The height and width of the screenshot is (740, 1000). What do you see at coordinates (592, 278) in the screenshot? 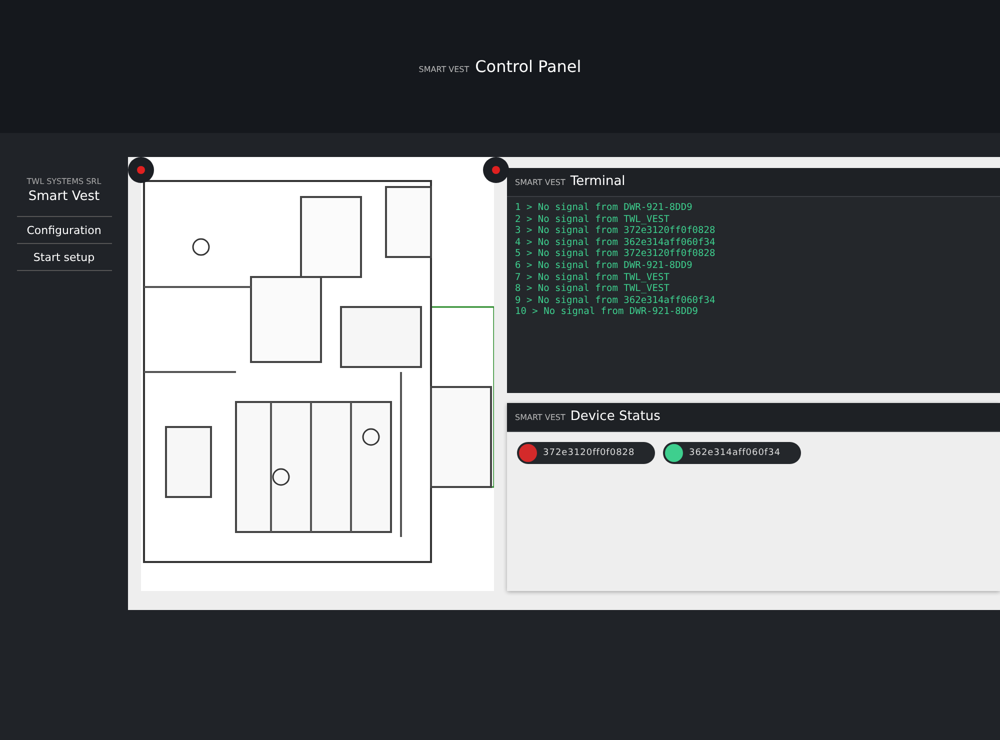
I see `terminal-line: 7 > No signal from TWL_VEST` at bounding box center [592, 278].